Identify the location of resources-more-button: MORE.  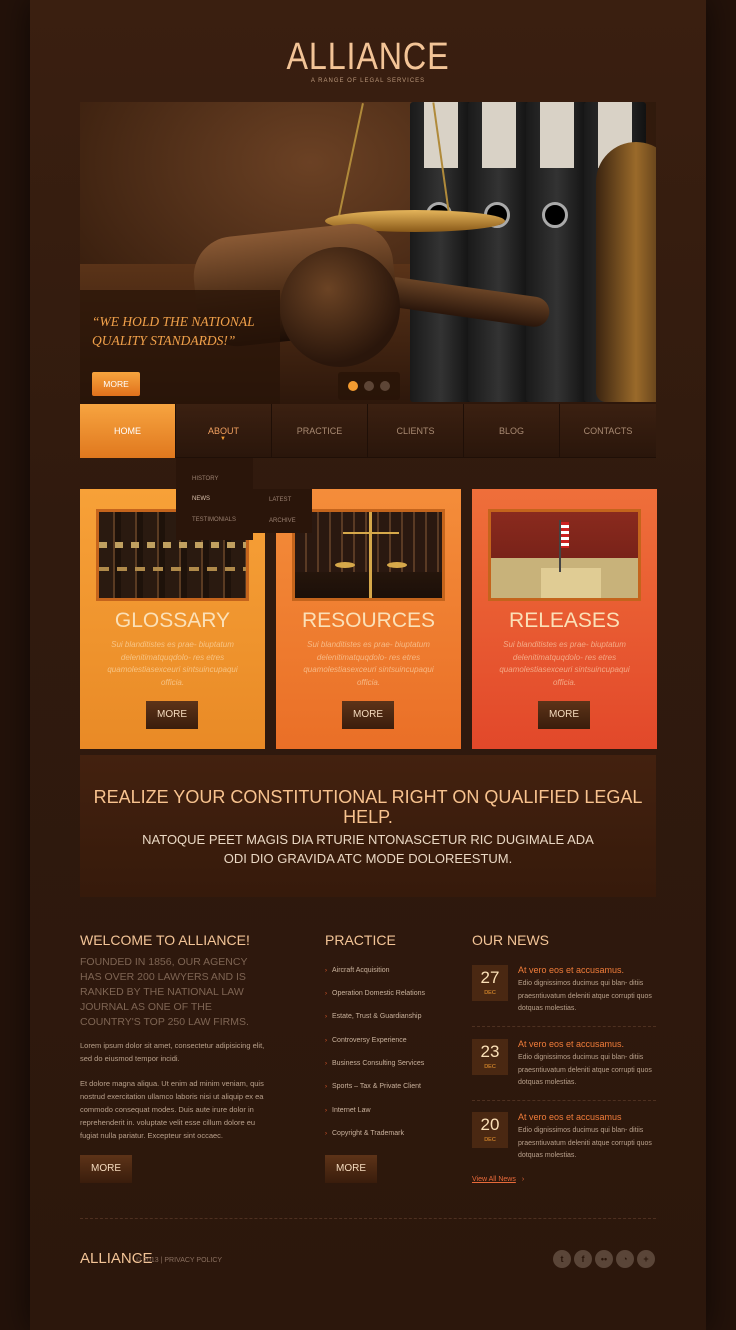
(368, 715).